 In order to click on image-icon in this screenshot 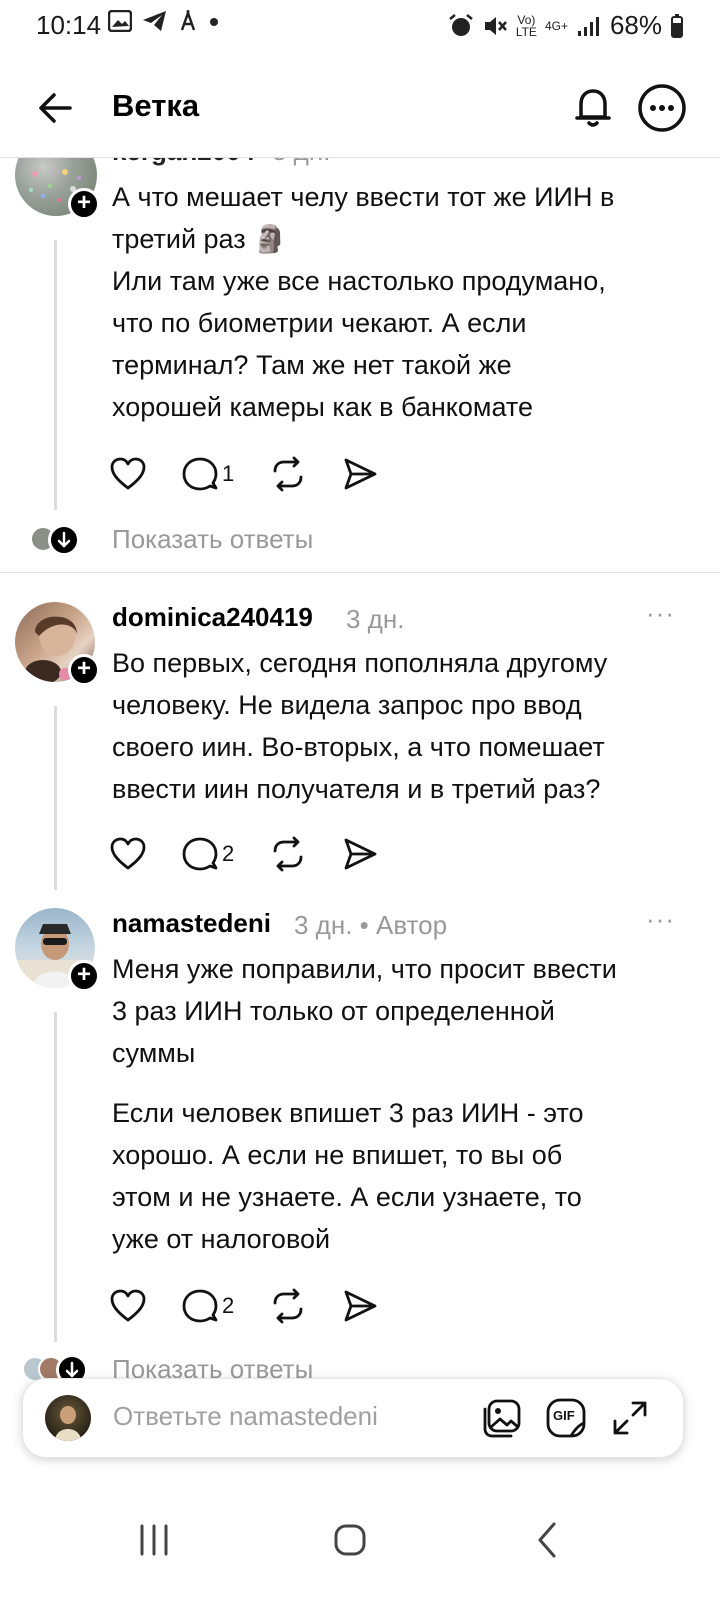, I will do `click(502, 1418)`.